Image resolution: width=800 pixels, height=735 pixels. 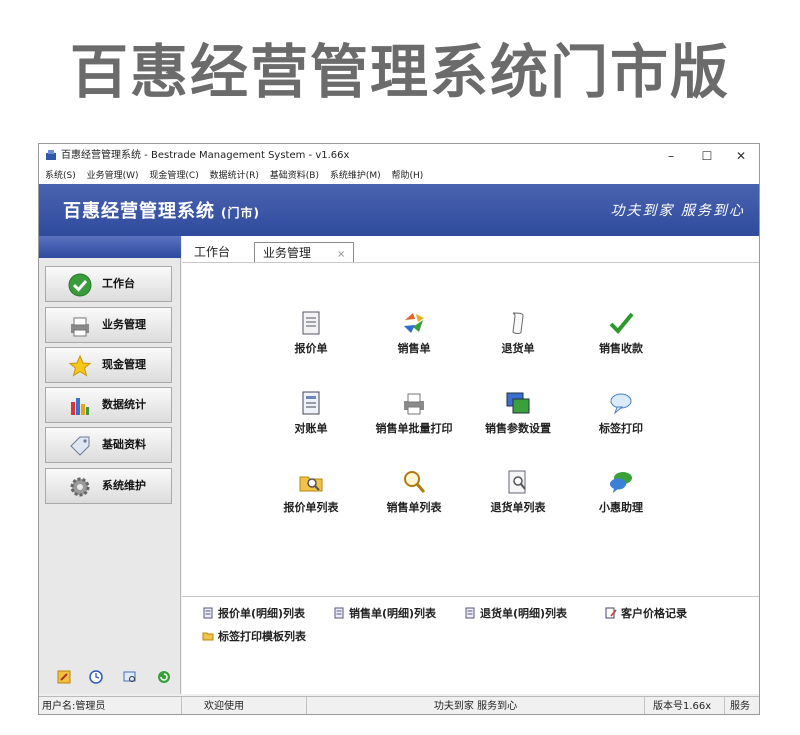 I want to click on func-label: 报价单, so click(x=311, y=348).